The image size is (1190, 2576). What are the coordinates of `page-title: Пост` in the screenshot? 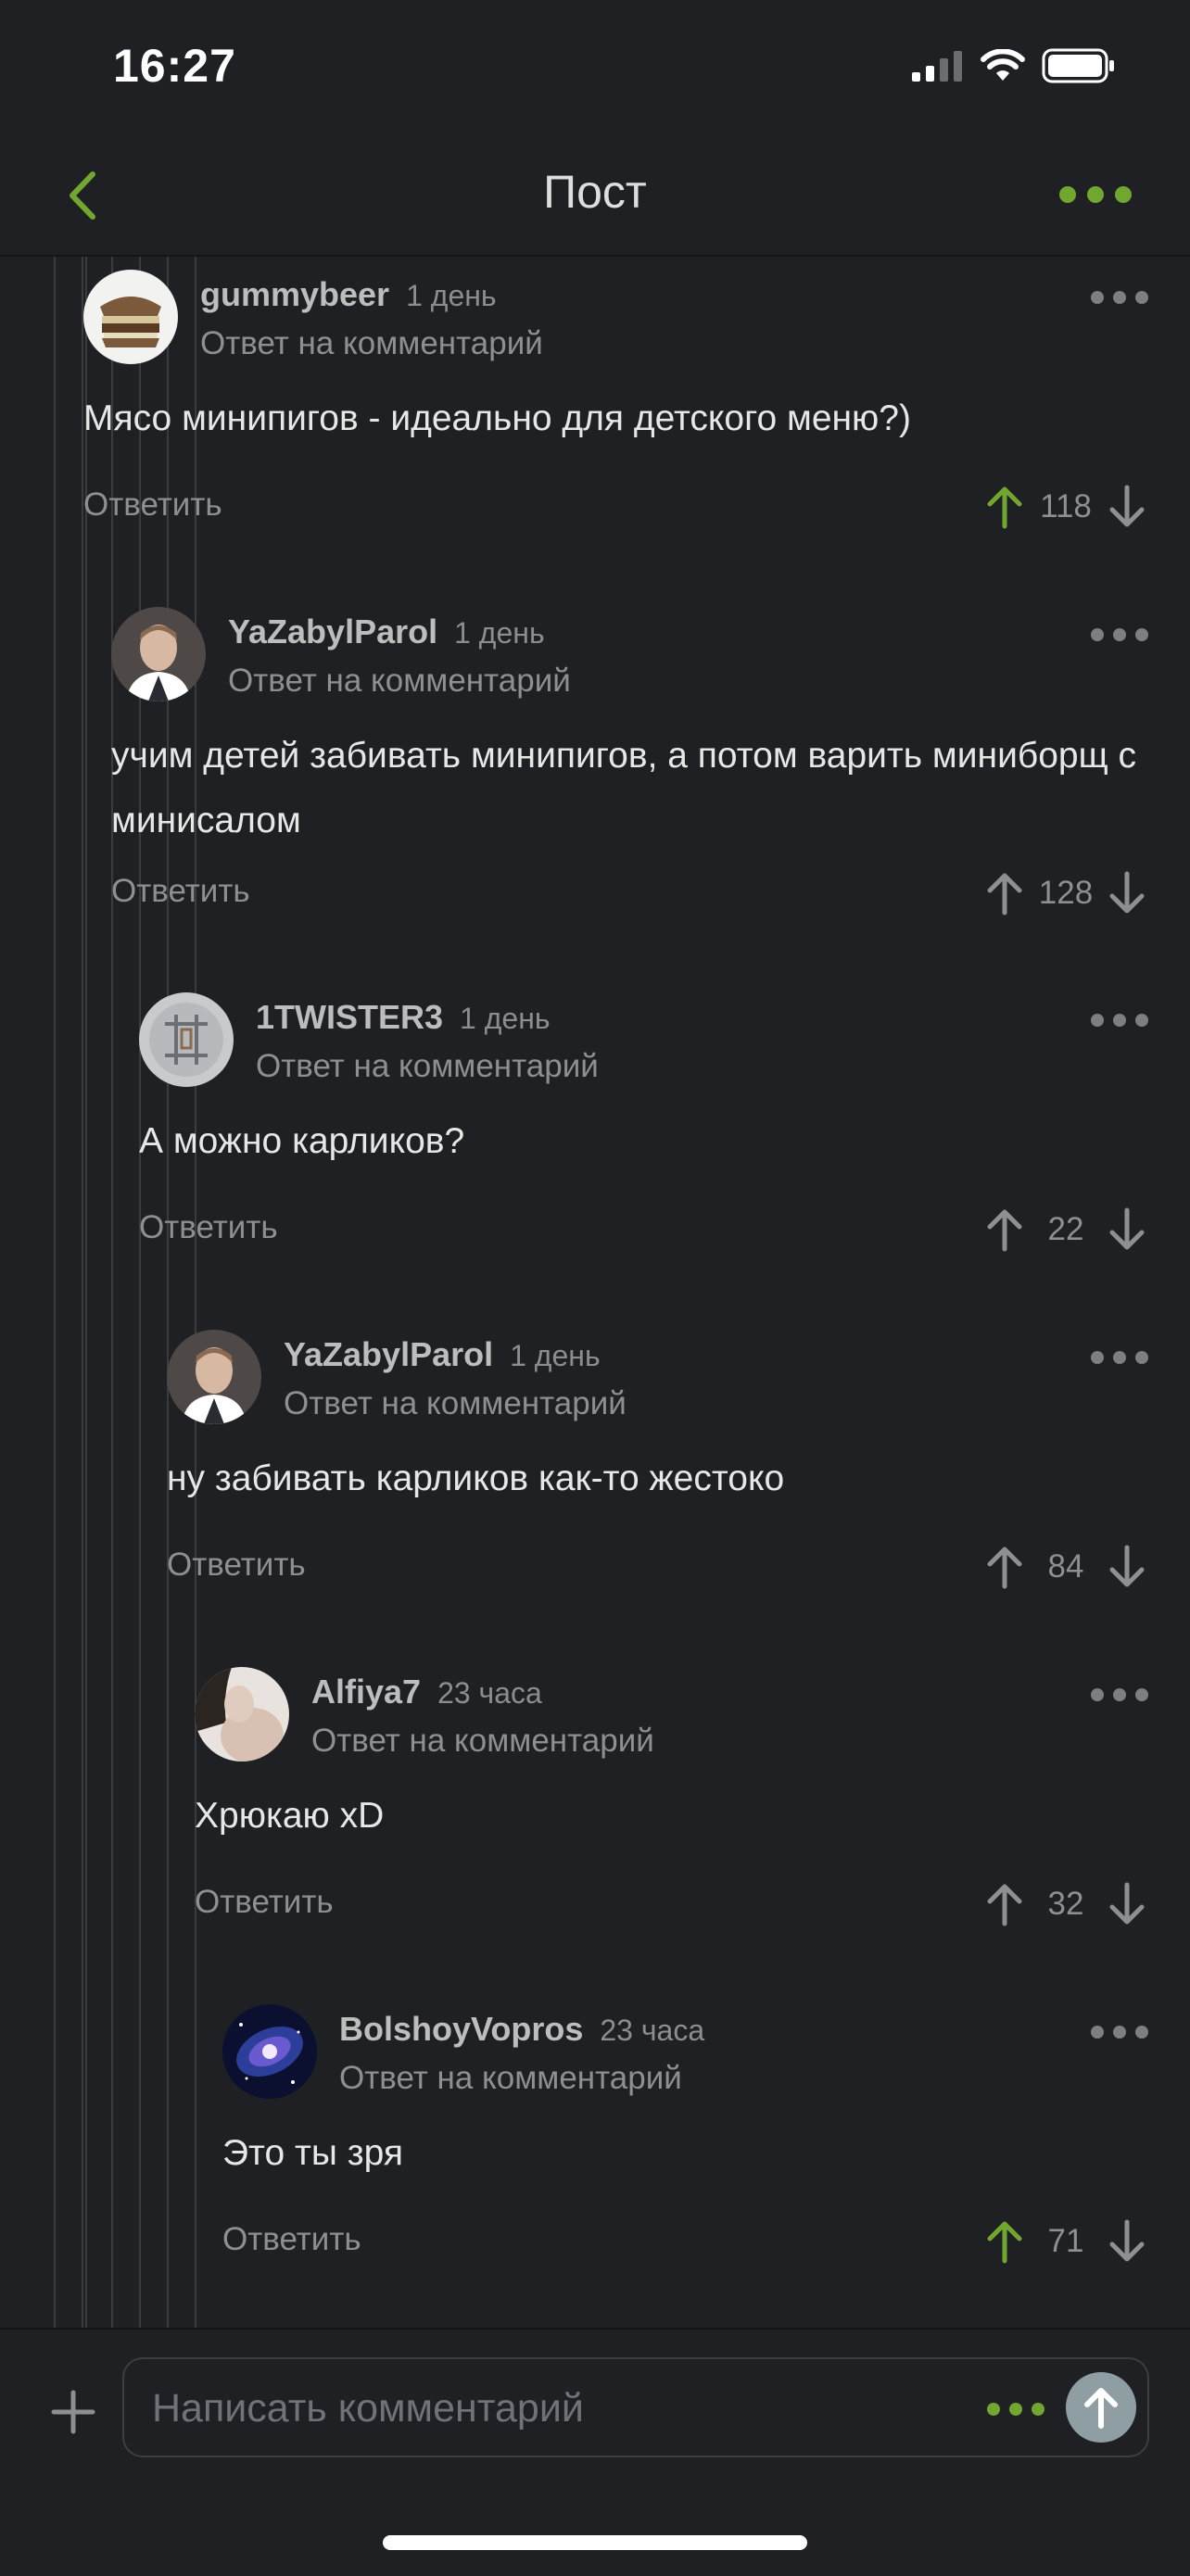 It's located at (595, 192).